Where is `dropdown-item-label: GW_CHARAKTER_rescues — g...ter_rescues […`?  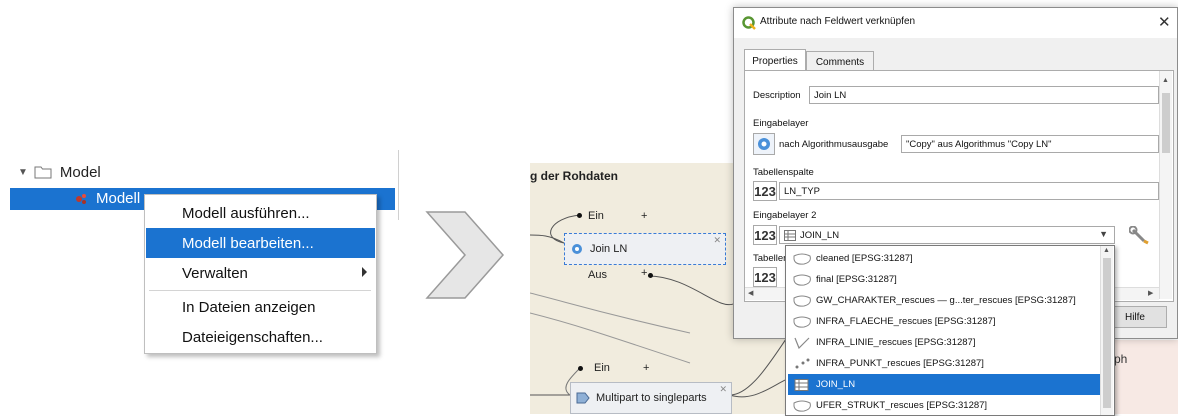 dropdown-item-label: GW_CHARAKTER_rescues — g...ter_rescues [… is located at coordinates (946, 300).